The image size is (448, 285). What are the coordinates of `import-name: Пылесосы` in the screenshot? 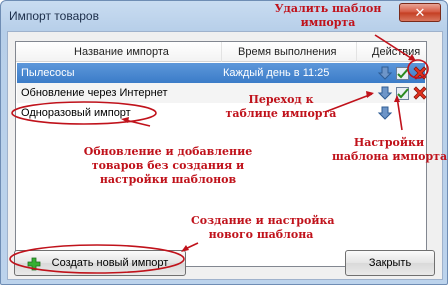 It's located at (48, 73).